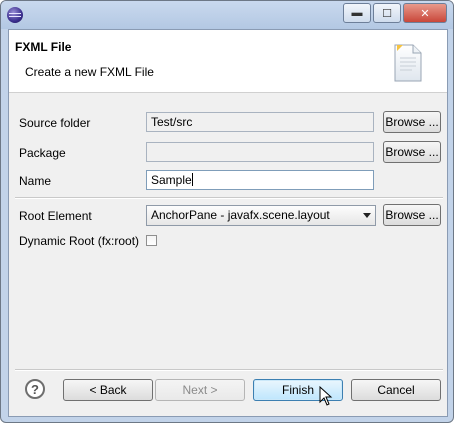 This screenshot has width=454, height=423. What do you see at coordinates (326, 396) in the screenshot?
I see `mouse-pointer-icon` at bounding box center [326, 396].